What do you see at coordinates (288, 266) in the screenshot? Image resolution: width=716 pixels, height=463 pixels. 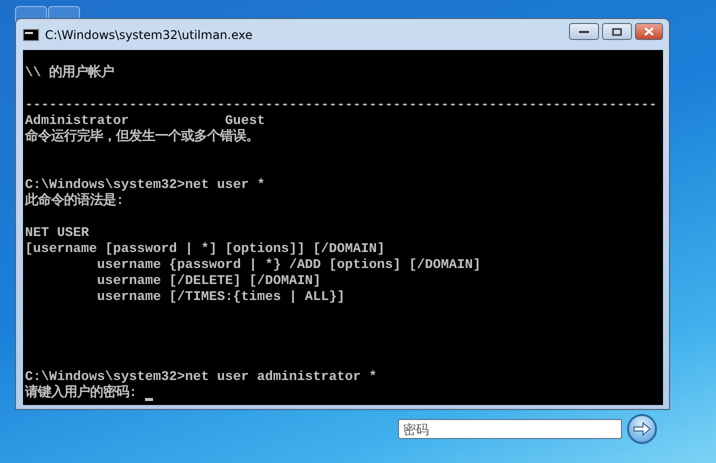 I see `console-line: username {password | *} /ADD [options] [/DOMAIN]` at bounding box center [288, 266].